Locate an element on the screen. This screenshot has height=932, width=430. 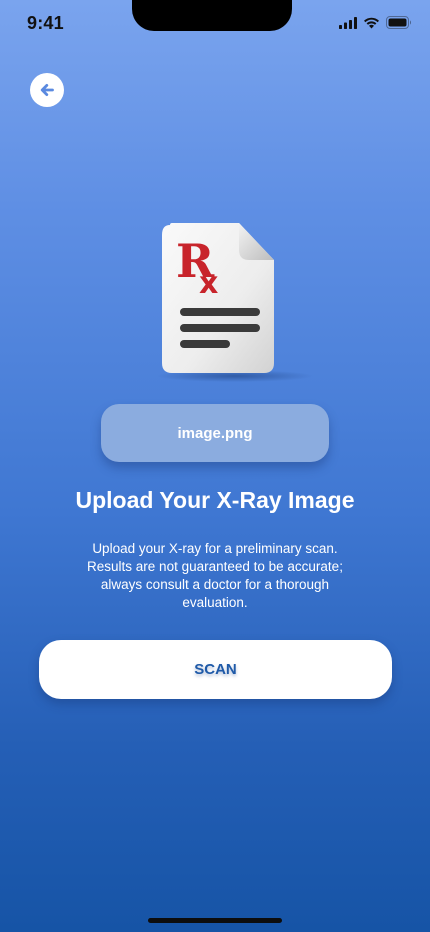
battery-icon is located at coordinates (398, 22).